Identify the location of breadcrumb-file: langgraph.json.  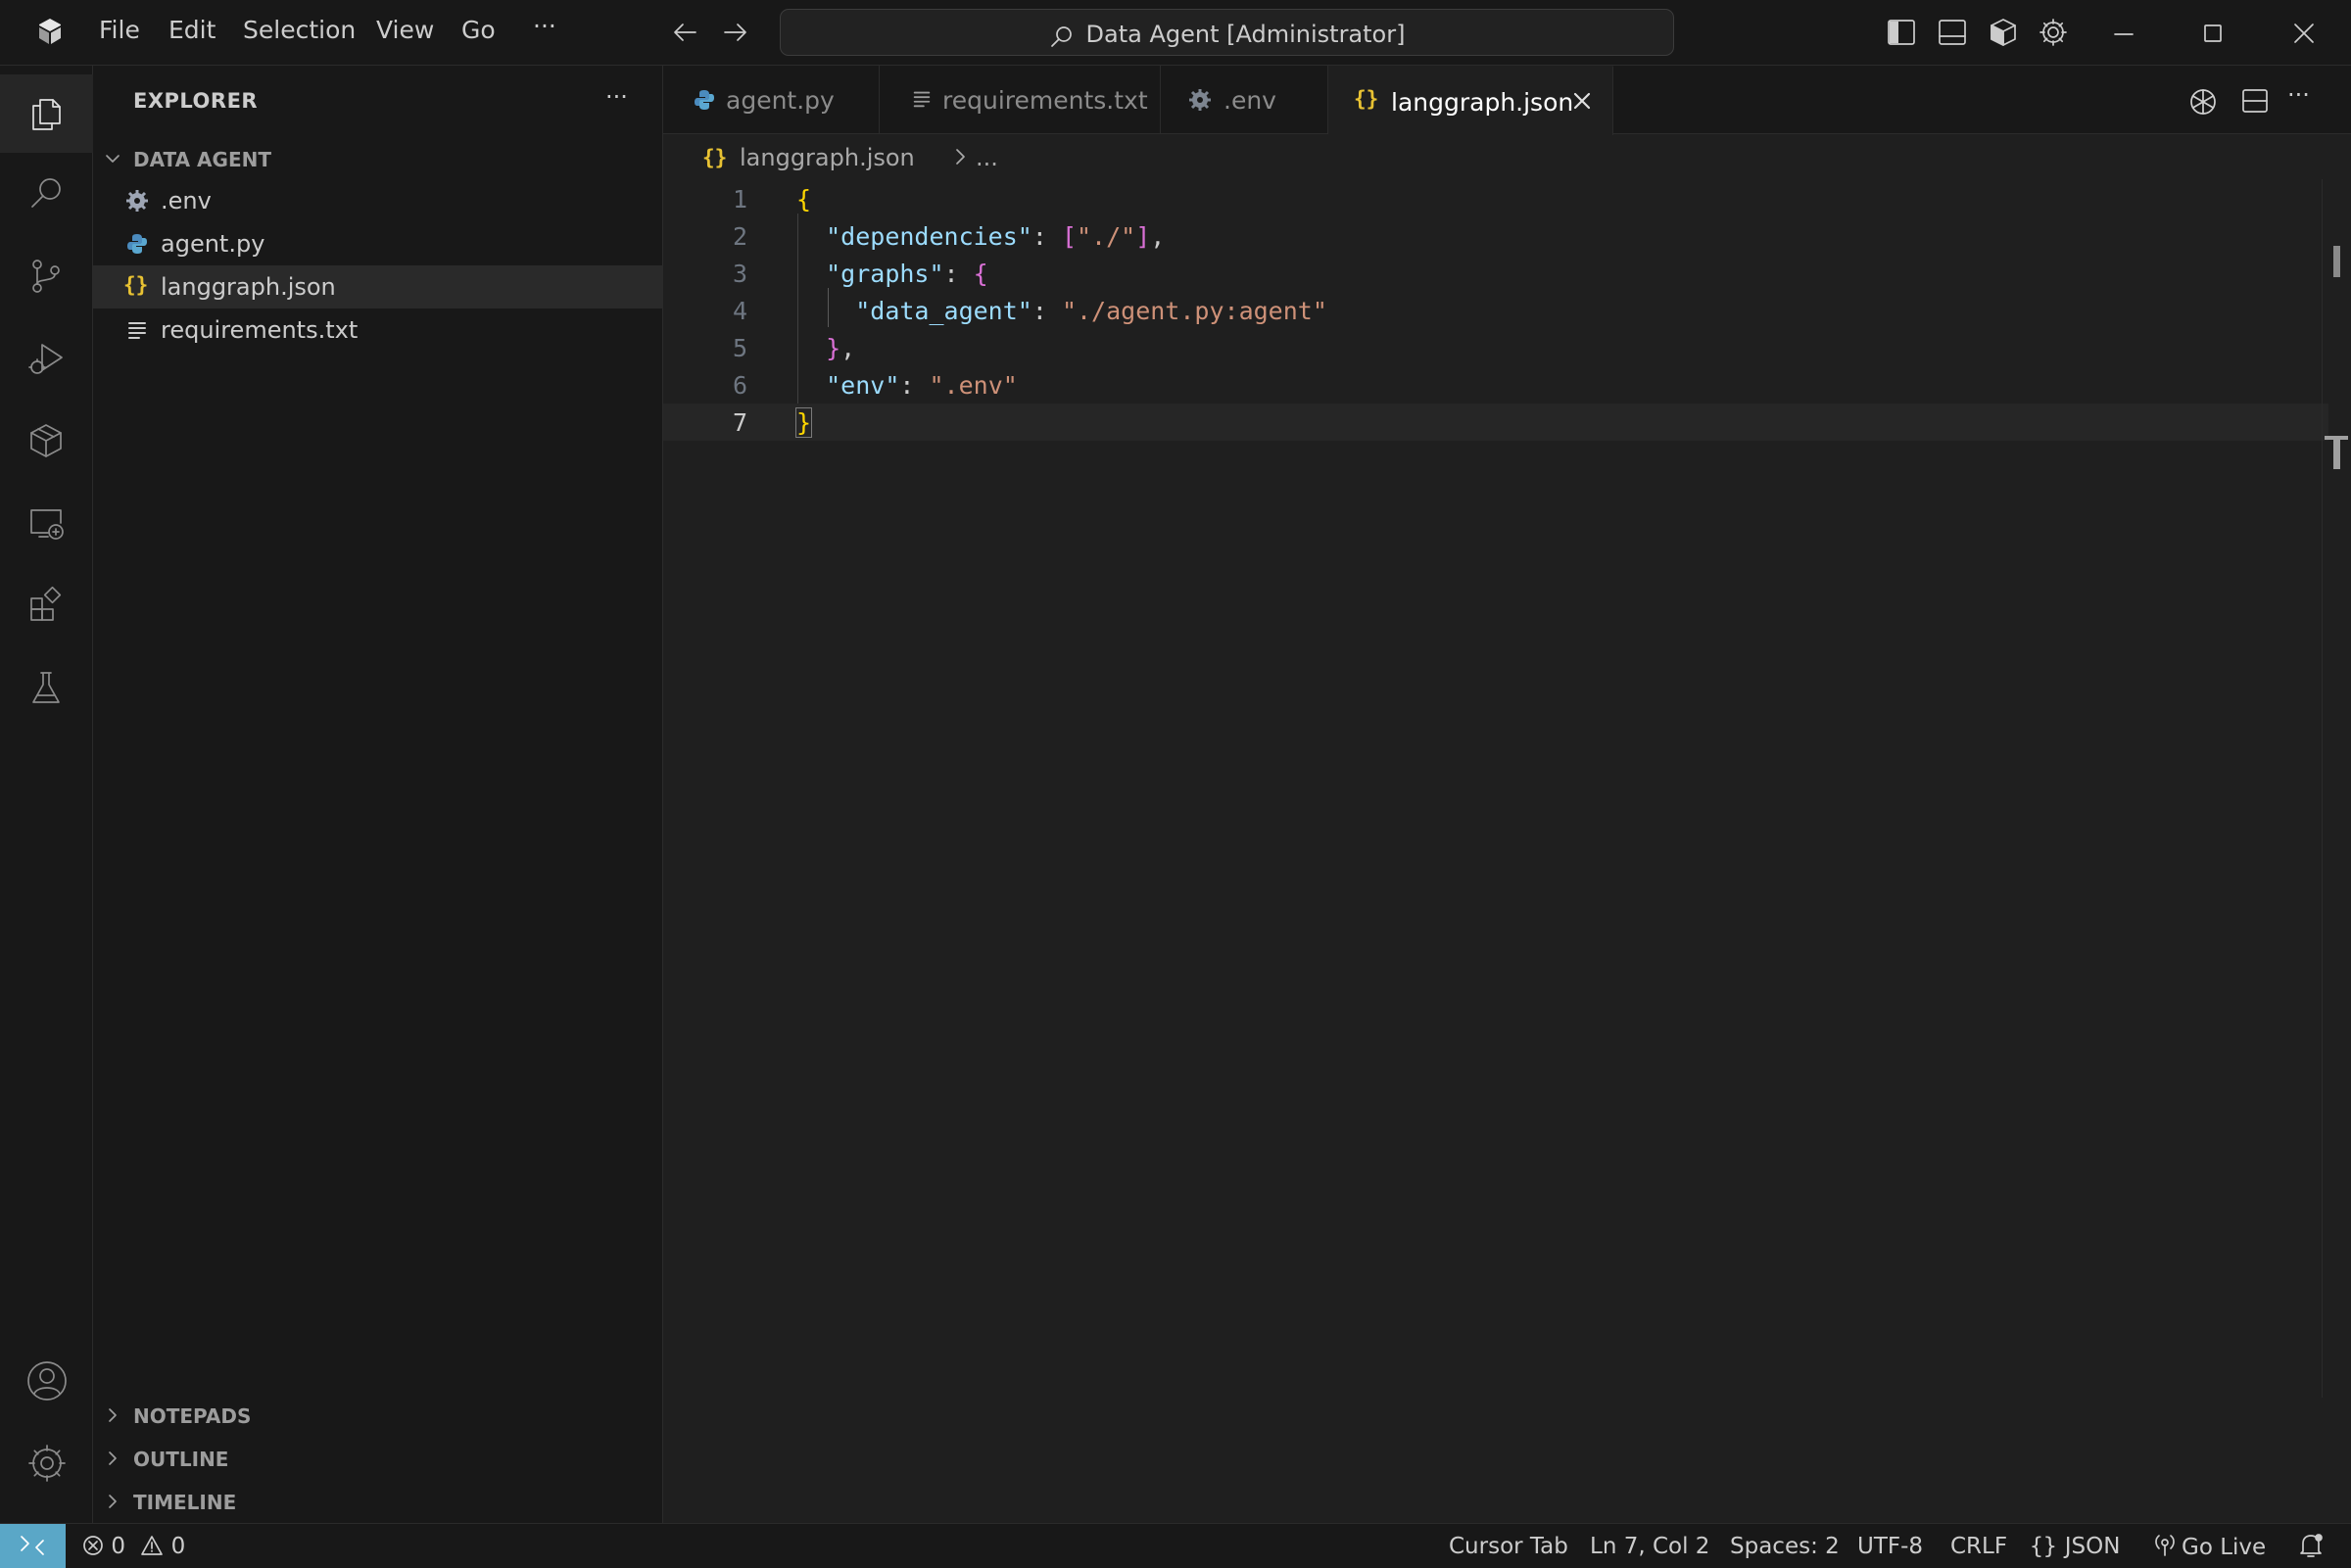
(827, 158).